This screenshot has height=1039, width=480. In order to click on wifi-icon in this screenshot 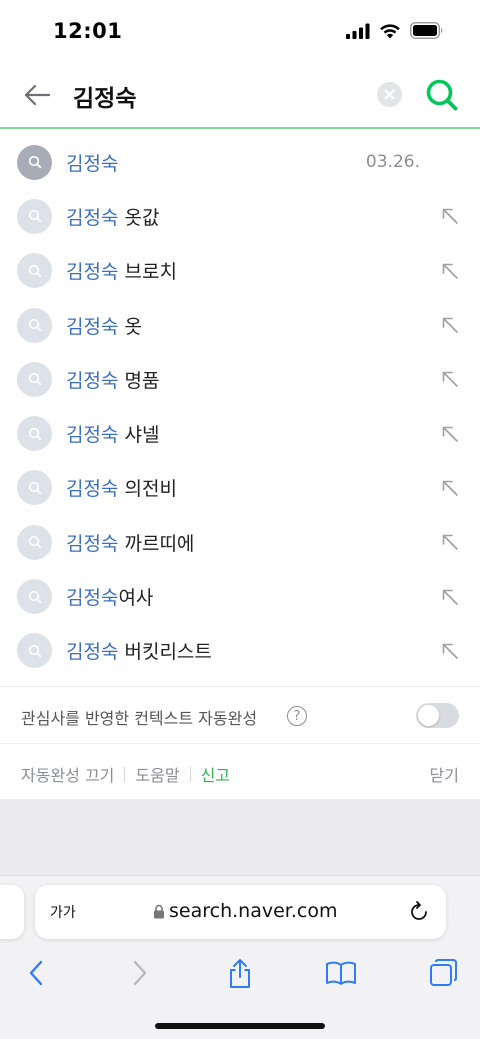, I will do `click(390, 30)`.